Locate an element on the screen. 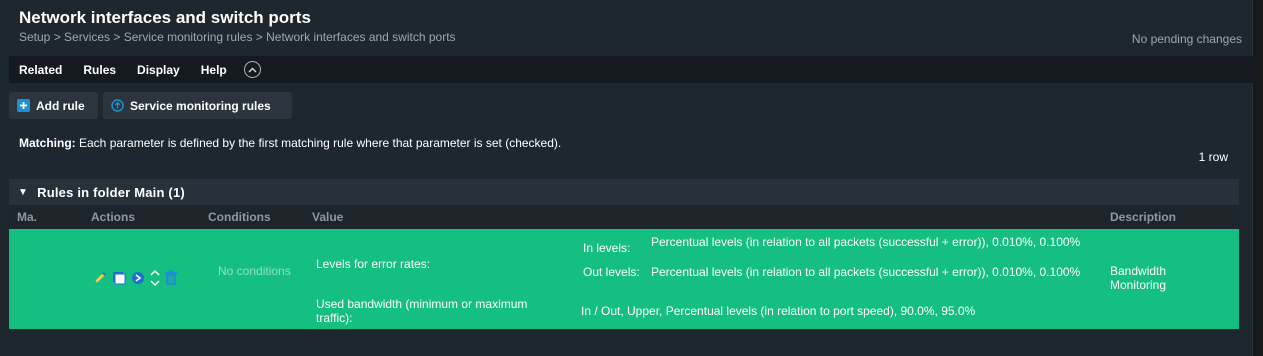 The height and width of the screenshot is (356, 1263). service-monitoring-rules-label: Service monitoring rules is located at coordinates (200, 105).